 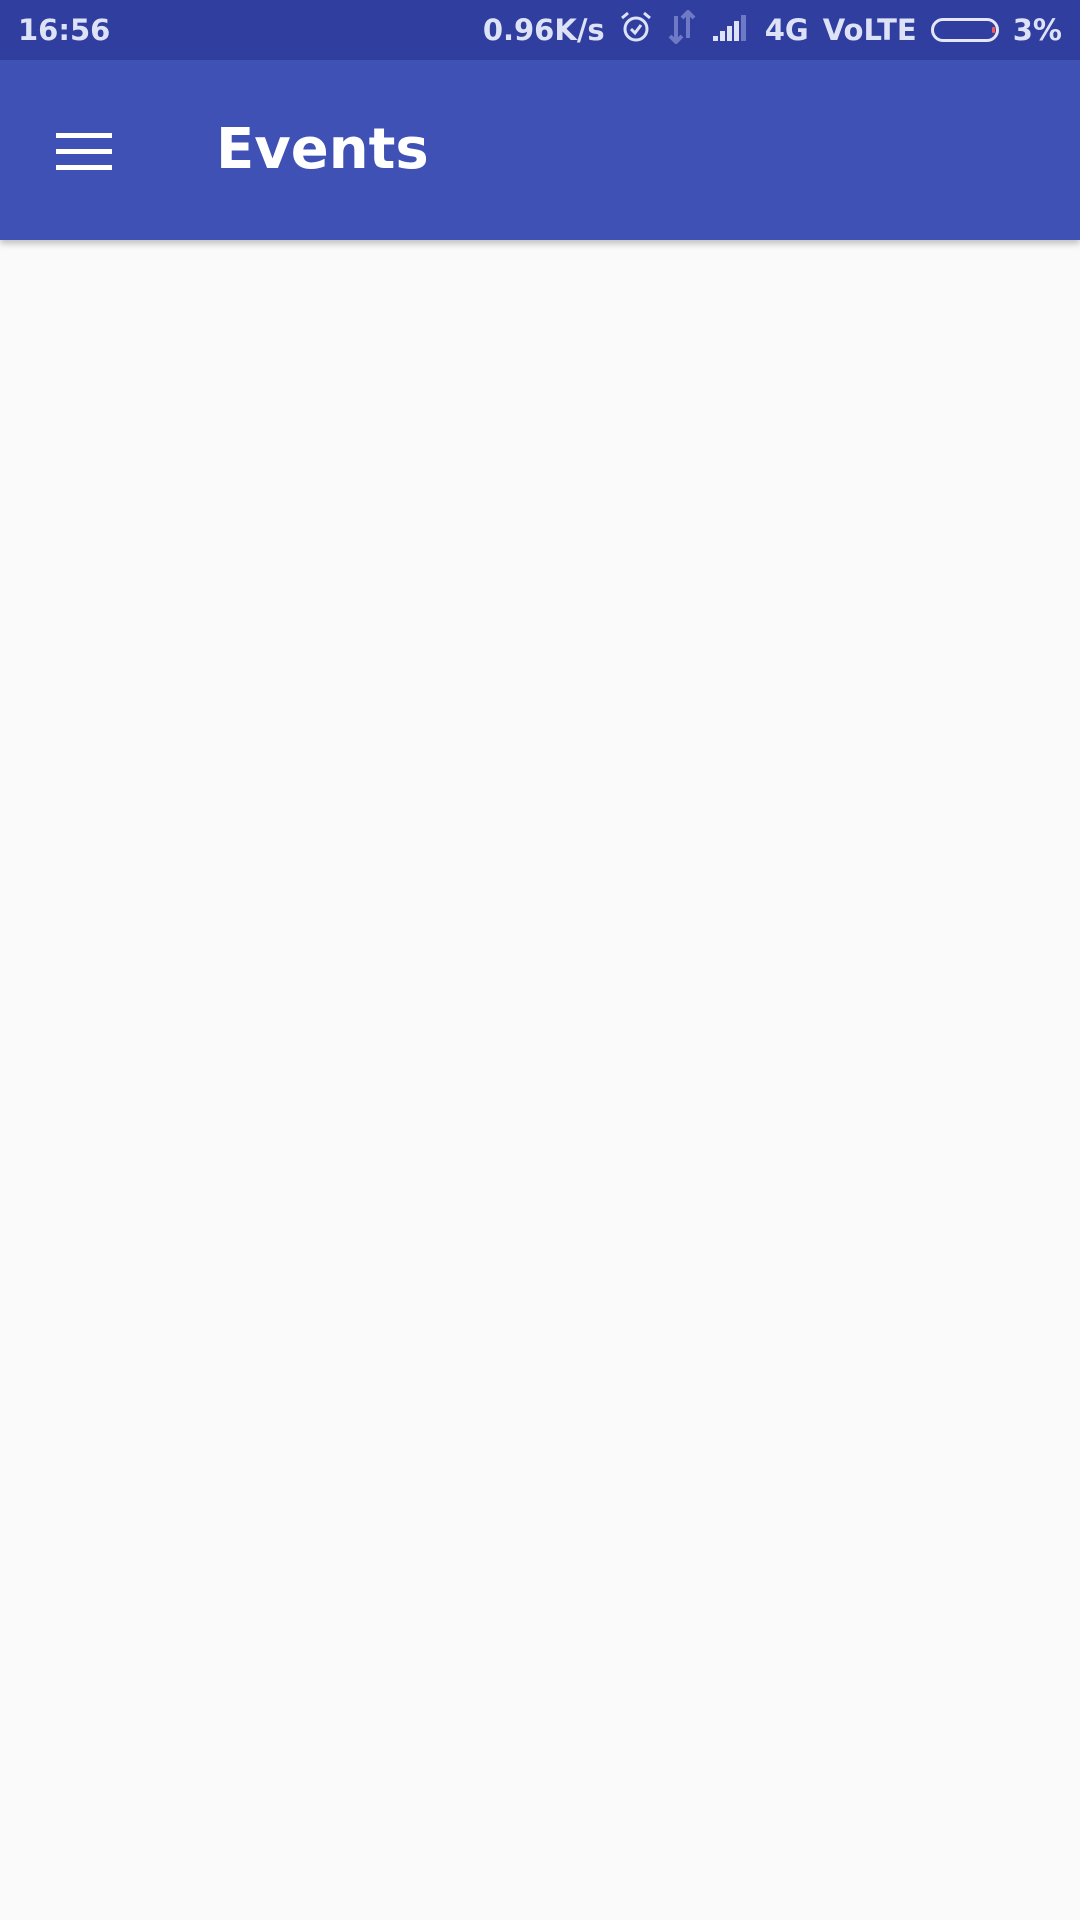 What do you see at coordinates (869, 30) in the screenshot?
I see `volte-indicator: VoLTE` at bounding box center [869, 30].